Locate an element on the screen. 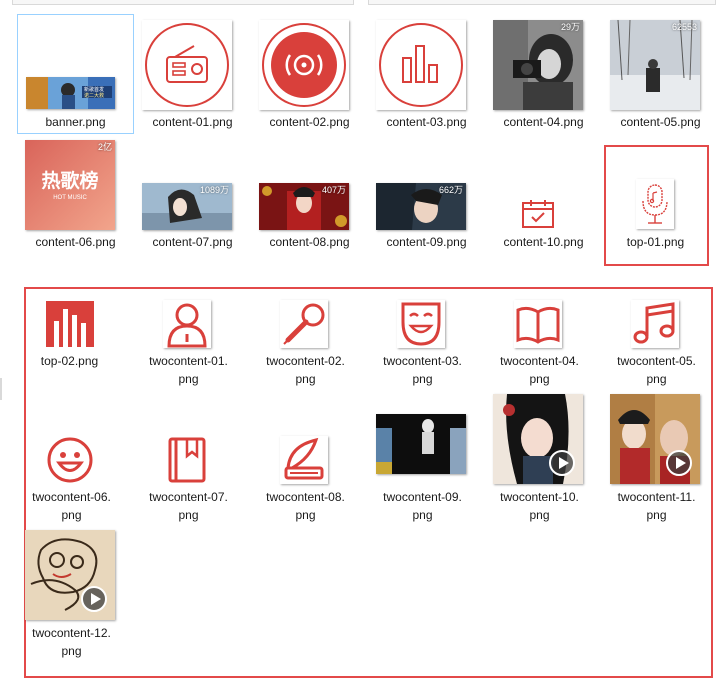  play-count-badge: 29万 is located at coordinates (570, 27).